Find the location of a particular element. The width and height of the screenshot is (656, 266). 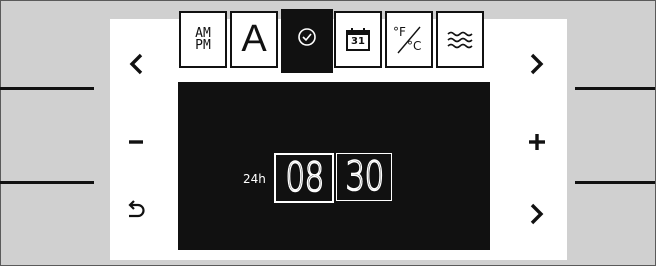

tab-auto: A is located at coordinates (254, 39).